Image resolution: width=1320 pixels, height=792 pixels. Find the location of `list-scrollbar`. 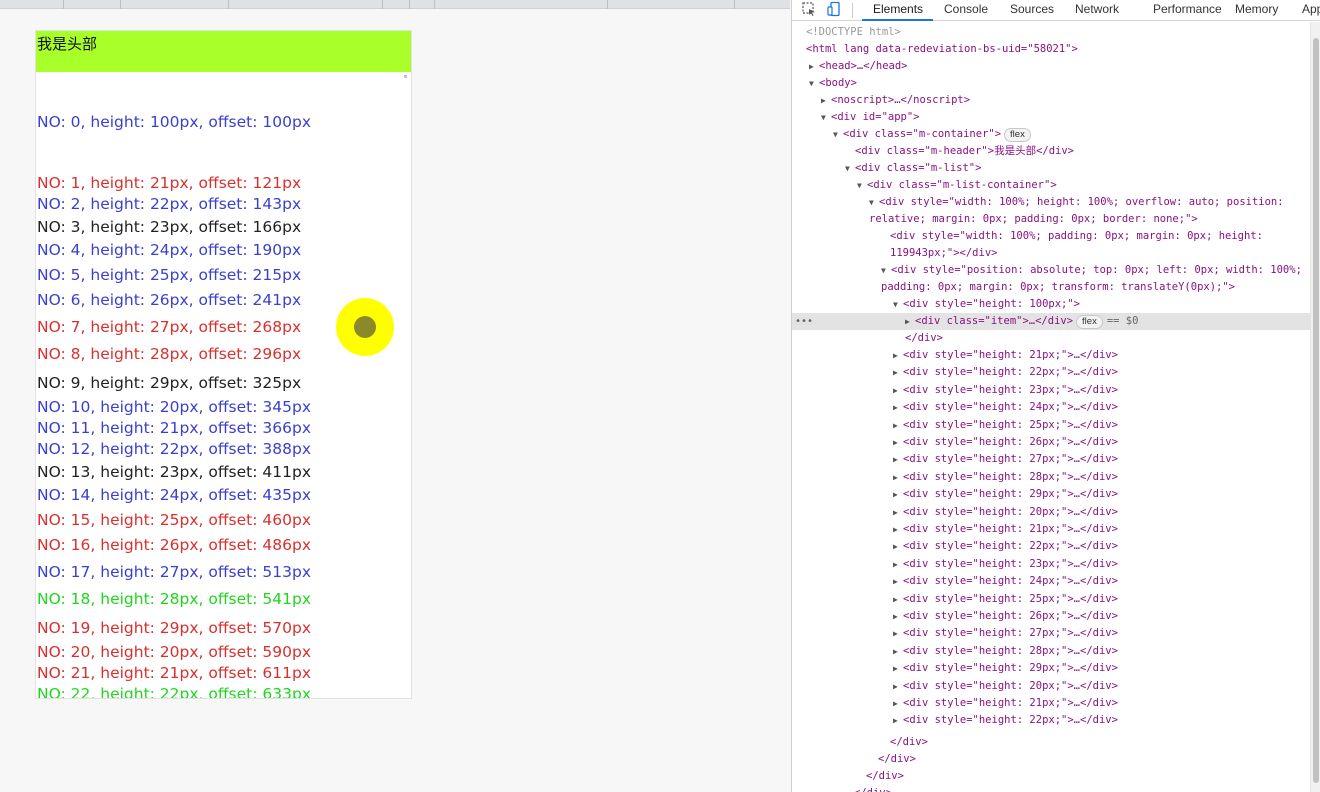

list-scrollbar is located at coordinates (405, 76).